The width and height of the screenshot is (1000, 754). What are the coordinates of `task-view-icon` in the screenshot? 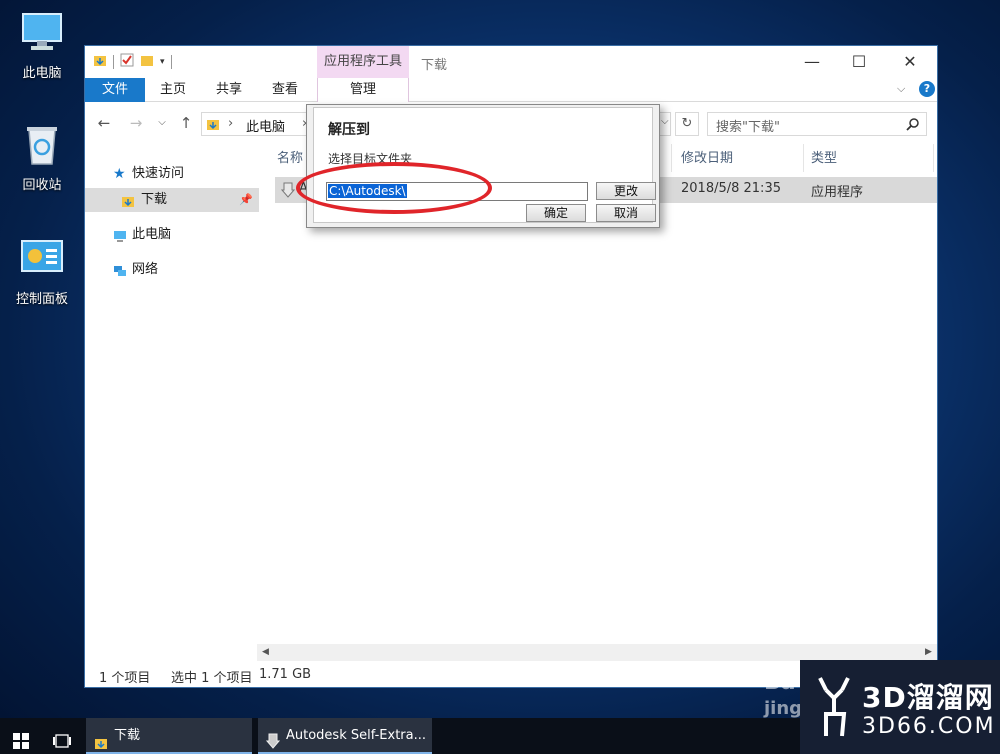 It's located at (62, 741).